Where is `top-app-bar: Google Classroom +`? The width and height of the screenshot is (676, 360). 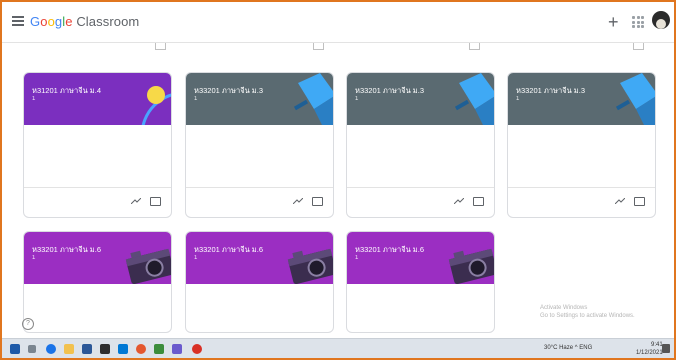 top-app-bar: Google Classroom + is located at coordinates (338, 22).